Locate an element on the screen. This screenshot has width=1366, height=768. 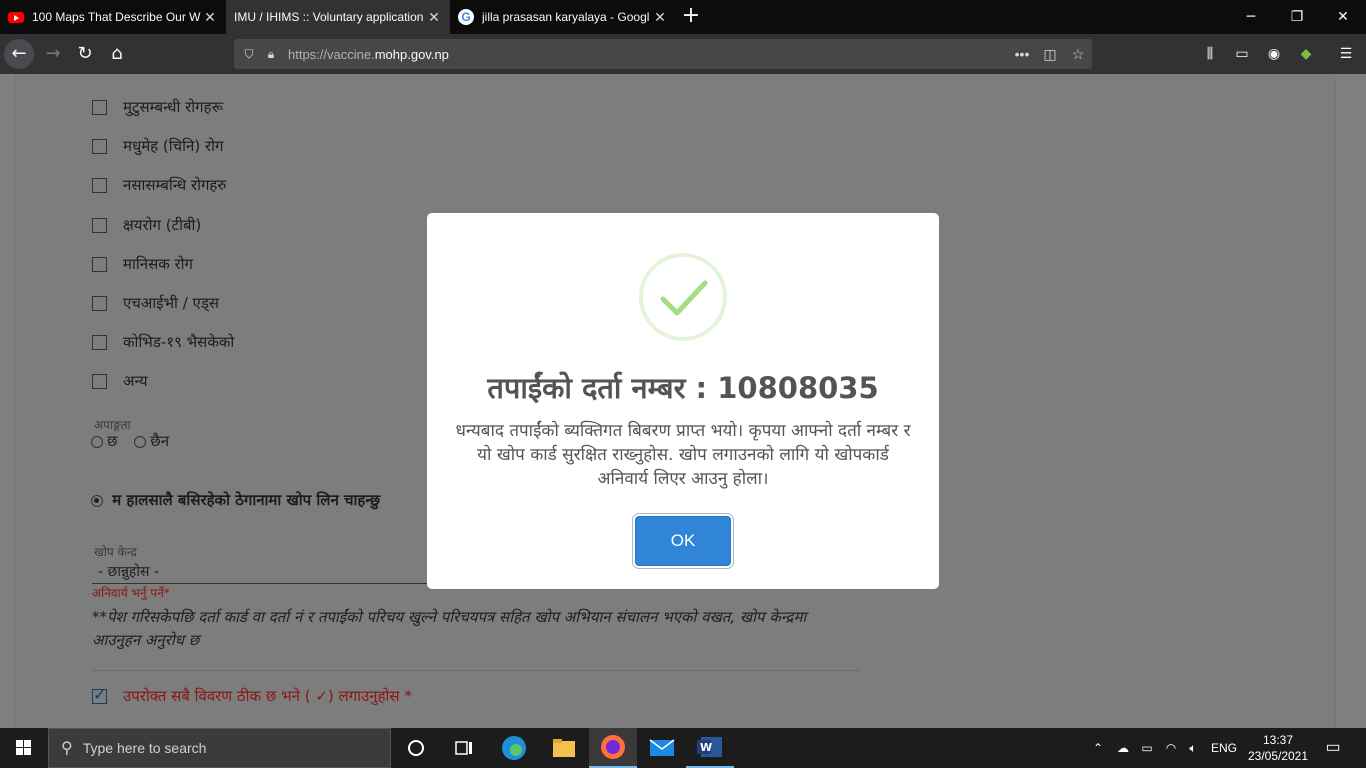
condition-row: कोभिड-१९ भैसकेको is located at coordinates (163, 342).